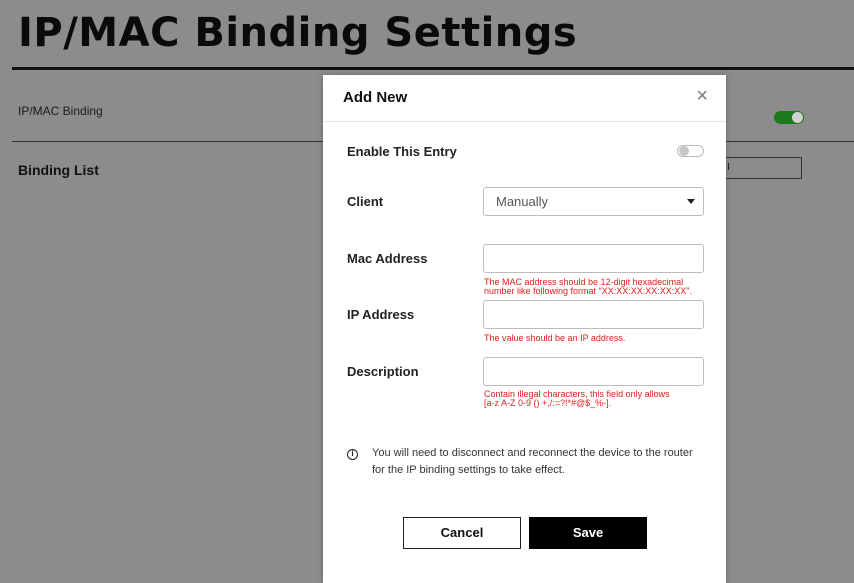 Image resolution: width=854 pixels, height=583 pixels. I want to click on enable-entry-toggle, so click(690, 151).